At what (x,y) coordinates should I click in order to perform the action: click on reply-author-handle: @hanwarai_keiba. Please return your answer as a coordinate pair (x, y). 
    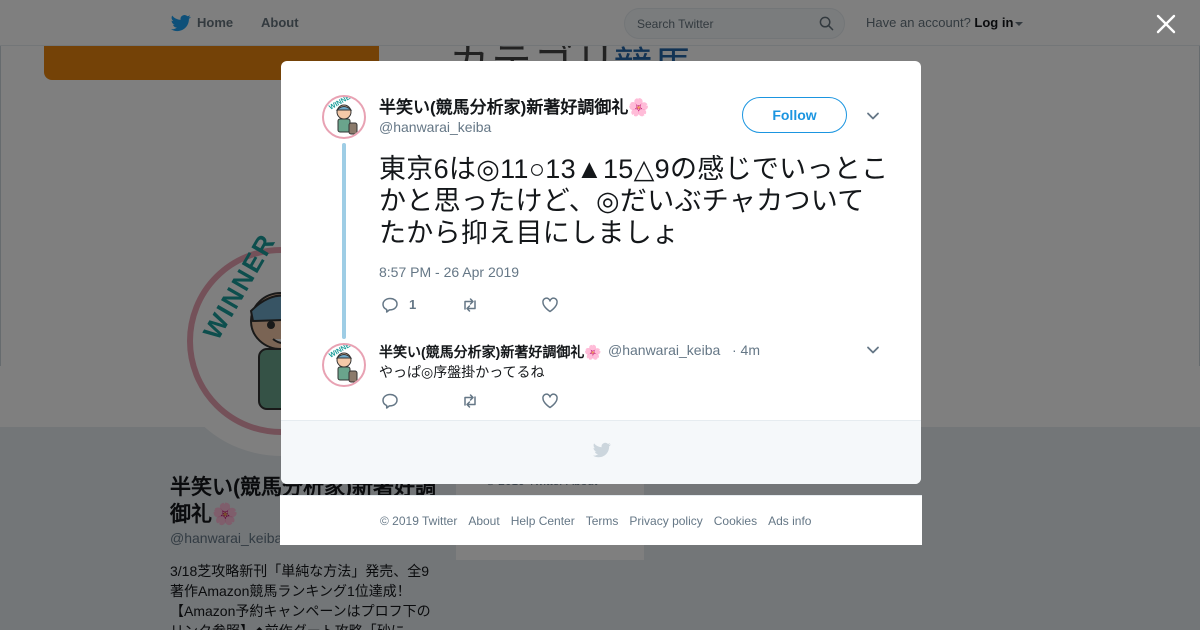
    Looking at the image, I should click on (664, 350).